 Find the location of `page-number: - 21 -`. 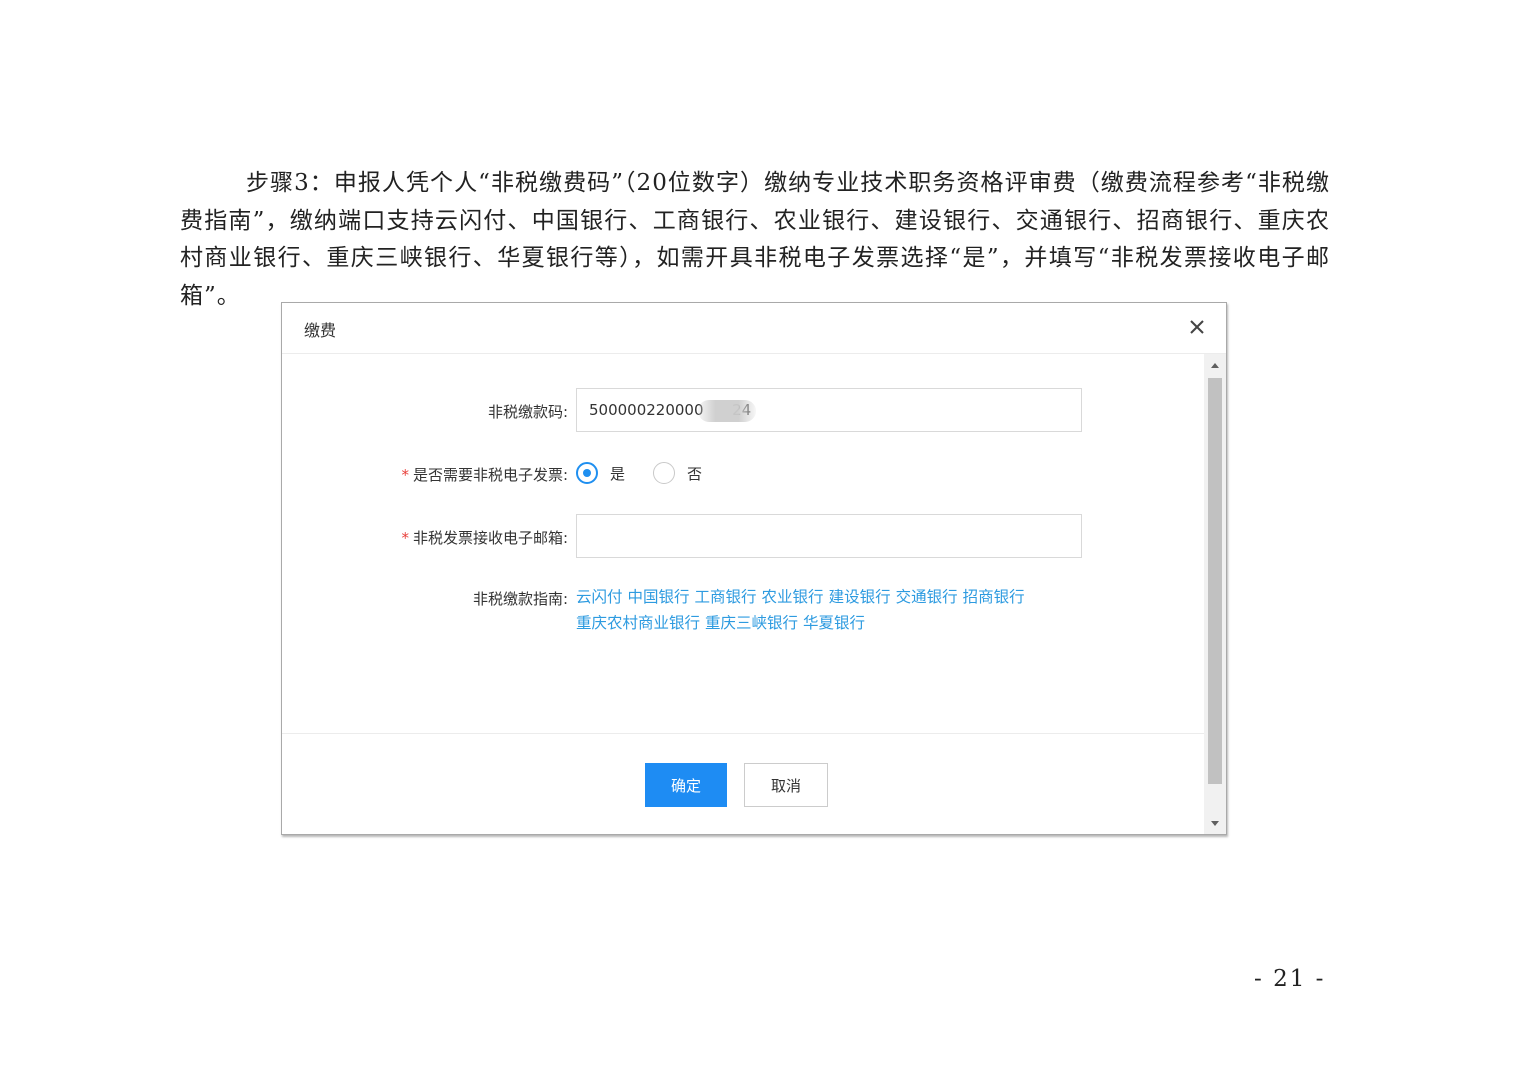

page-number: - 21 - is located at coordinates (1290, 979).